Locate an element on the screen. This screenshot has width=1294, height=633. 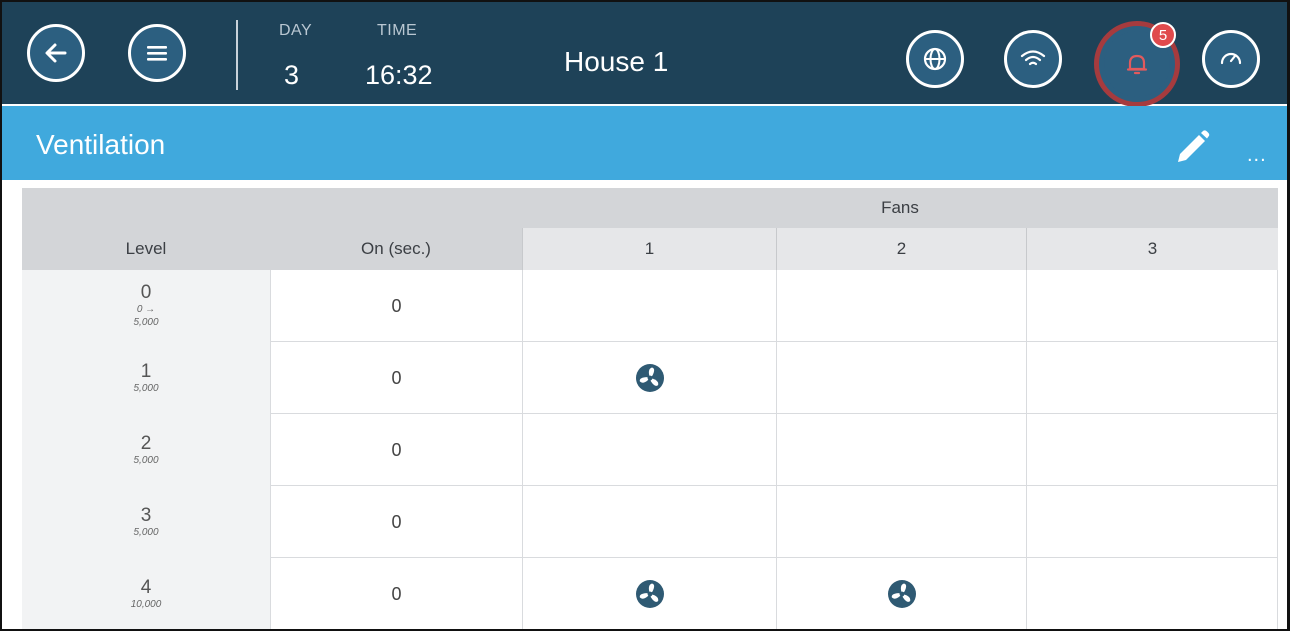
hamburger-menu-icon is located at coordinates (157, 53).